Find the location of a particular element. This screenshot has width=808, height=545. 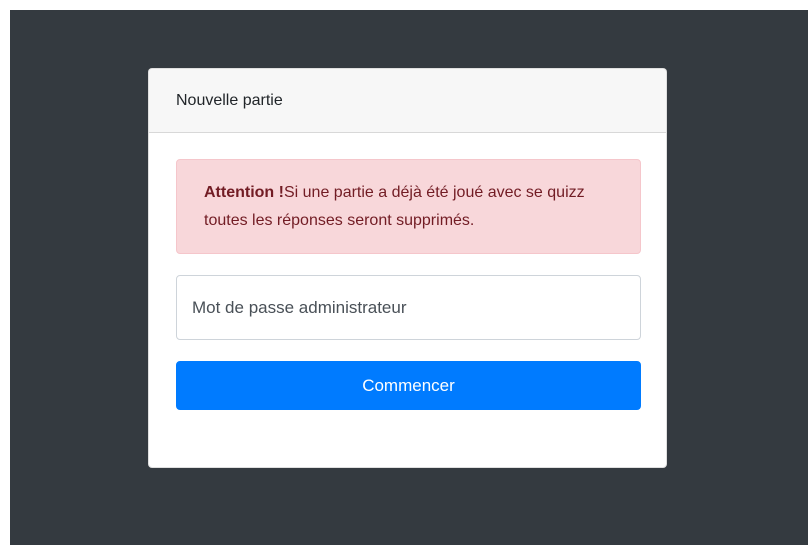

card-header: Nouvelle partie is located at coordinates (407, 101).